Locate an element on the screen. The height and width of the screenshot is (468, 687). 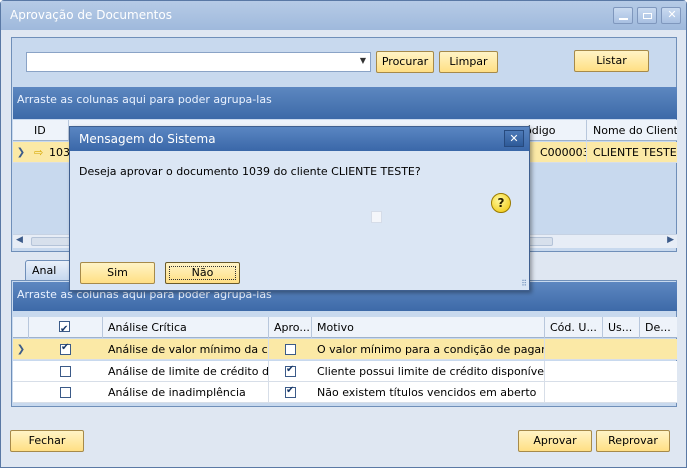
search-button: Procurar is located at coordinates (405, 62).